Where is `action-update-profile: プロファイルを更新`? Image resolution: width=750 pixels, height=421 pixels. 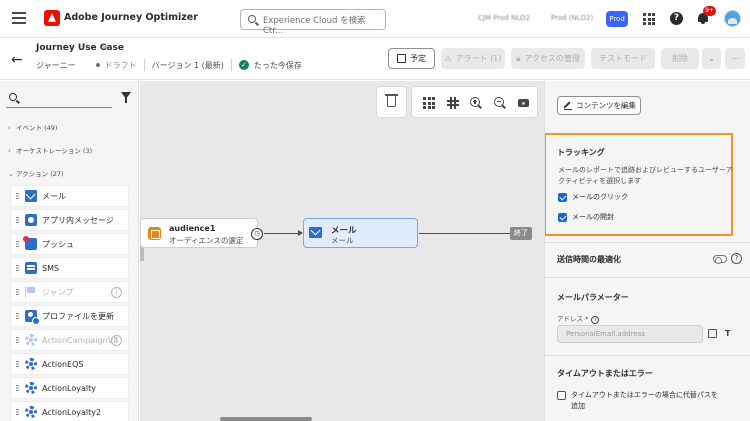
action-update-profile: プロファイルを更新 is located at coordinates (69, 316).